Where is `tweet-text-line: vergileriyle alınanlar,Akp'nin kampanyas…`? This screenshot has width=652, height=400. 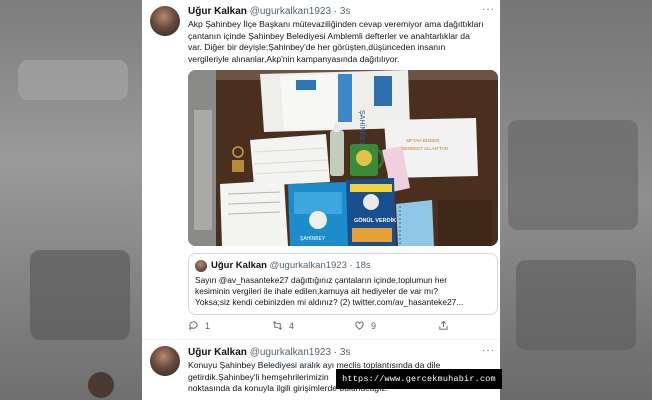 tweet-text-line: vergileriyle alınanlar,Akp'nin kampanyas… is located at coordinates (294, 58).